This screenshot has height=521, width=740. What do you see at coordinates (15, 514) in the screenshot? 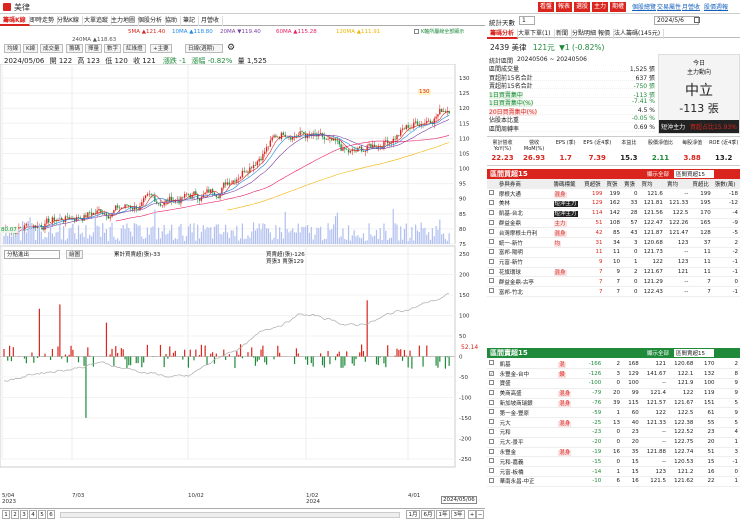
I see `page-2: 2` at bounding box center [15, 514].